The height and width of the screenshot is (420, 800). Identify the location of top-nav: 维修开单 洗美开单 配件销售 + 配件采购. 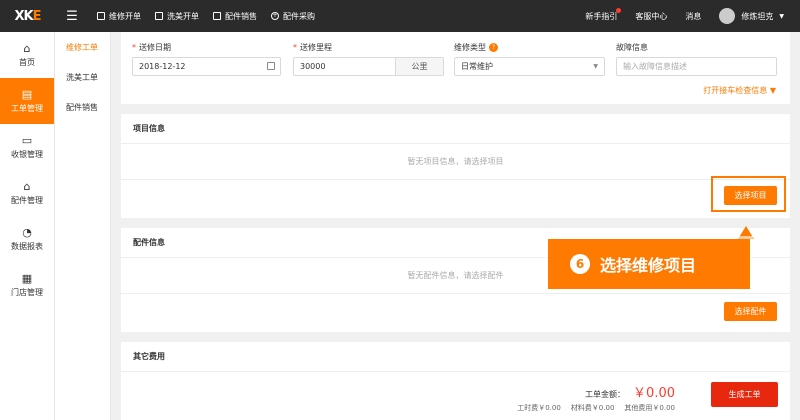
(213, 16).